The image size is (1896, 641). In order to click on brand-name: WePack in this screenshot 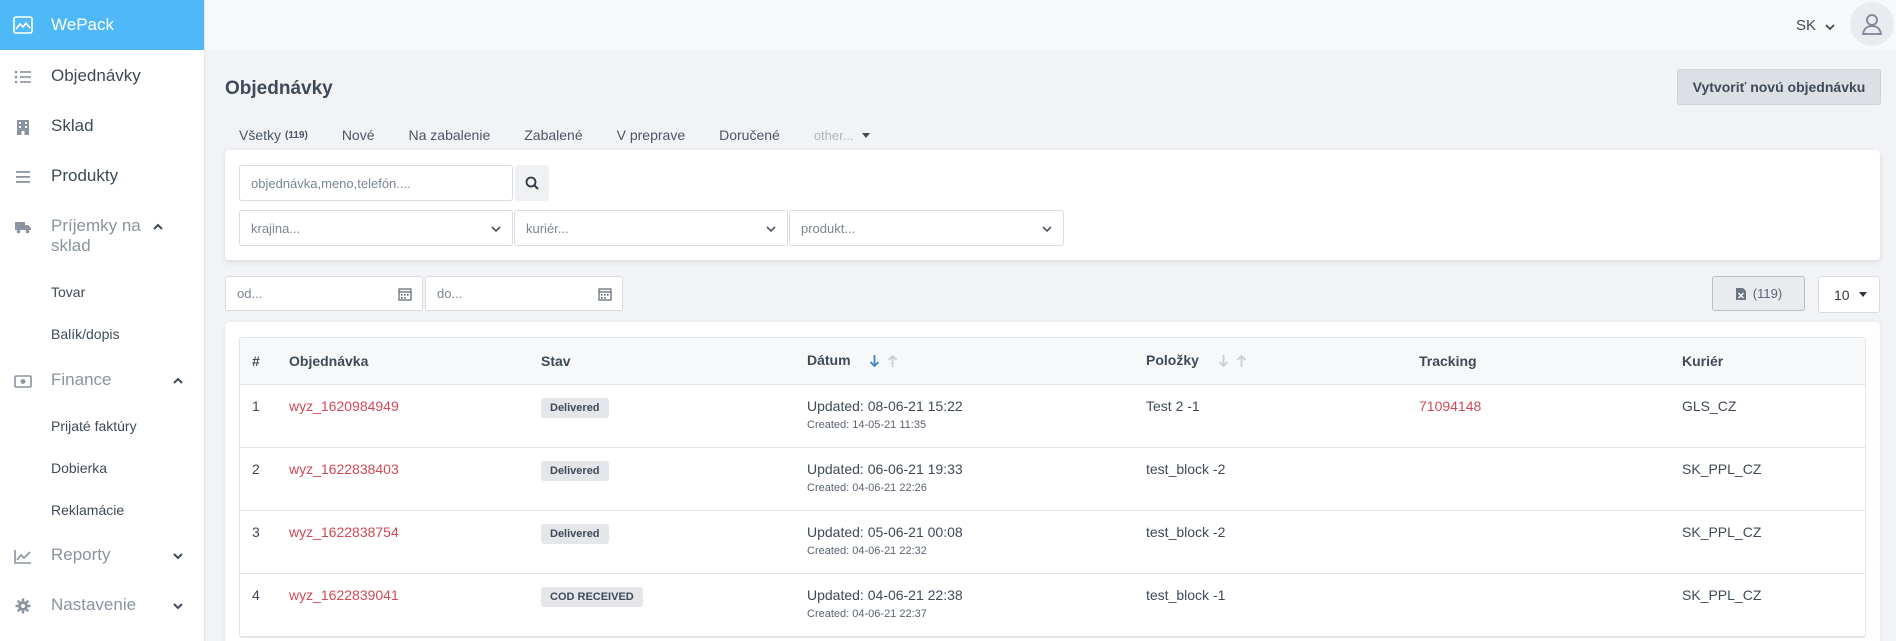, I will do `click(82, 24)`.